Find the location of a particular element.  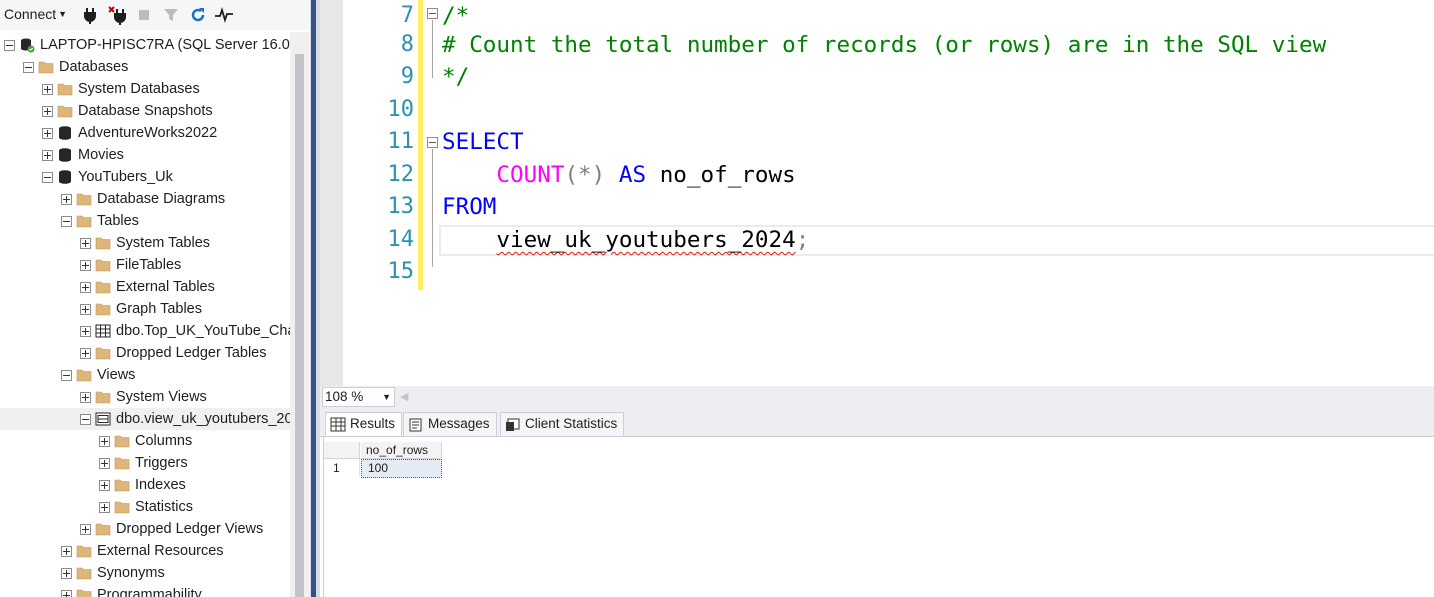

tree-node: FileTables is located at coordinates (145, 265).